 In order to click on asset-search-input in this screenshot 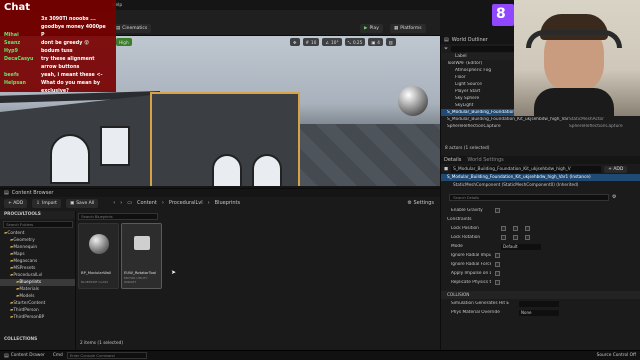, I will do `click(118, 216)`.